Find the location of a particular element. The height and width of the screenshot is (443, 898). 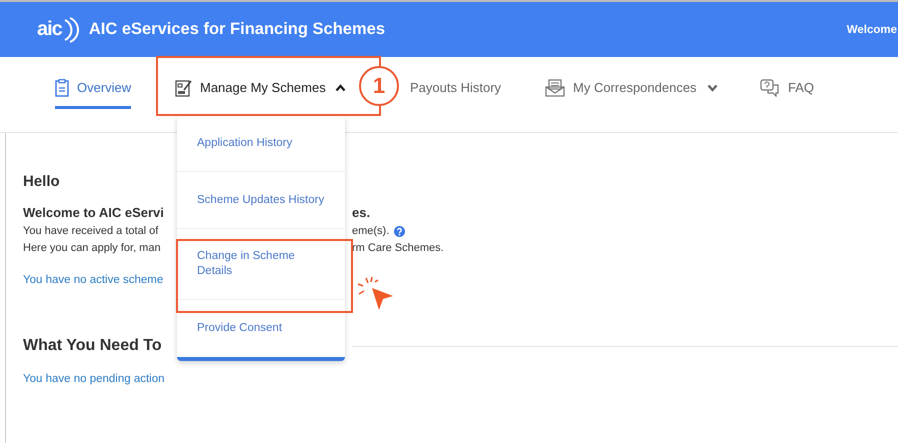

help-icon is located at coordinates (400, 231).